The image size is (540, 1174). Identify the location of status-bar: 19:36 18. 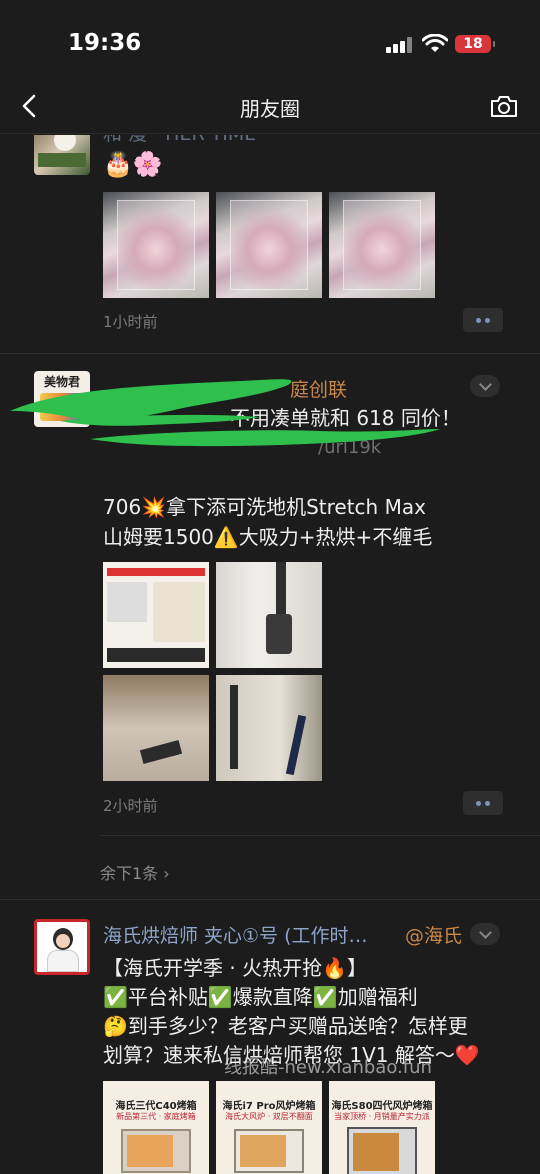
(270, 40).